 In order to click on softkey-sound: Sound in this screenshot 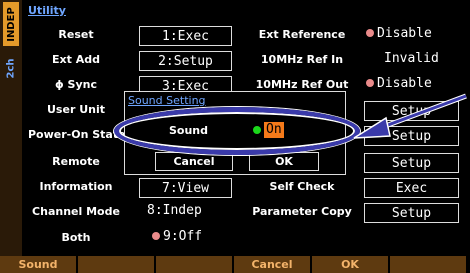, I will do `click(38, 264)`.